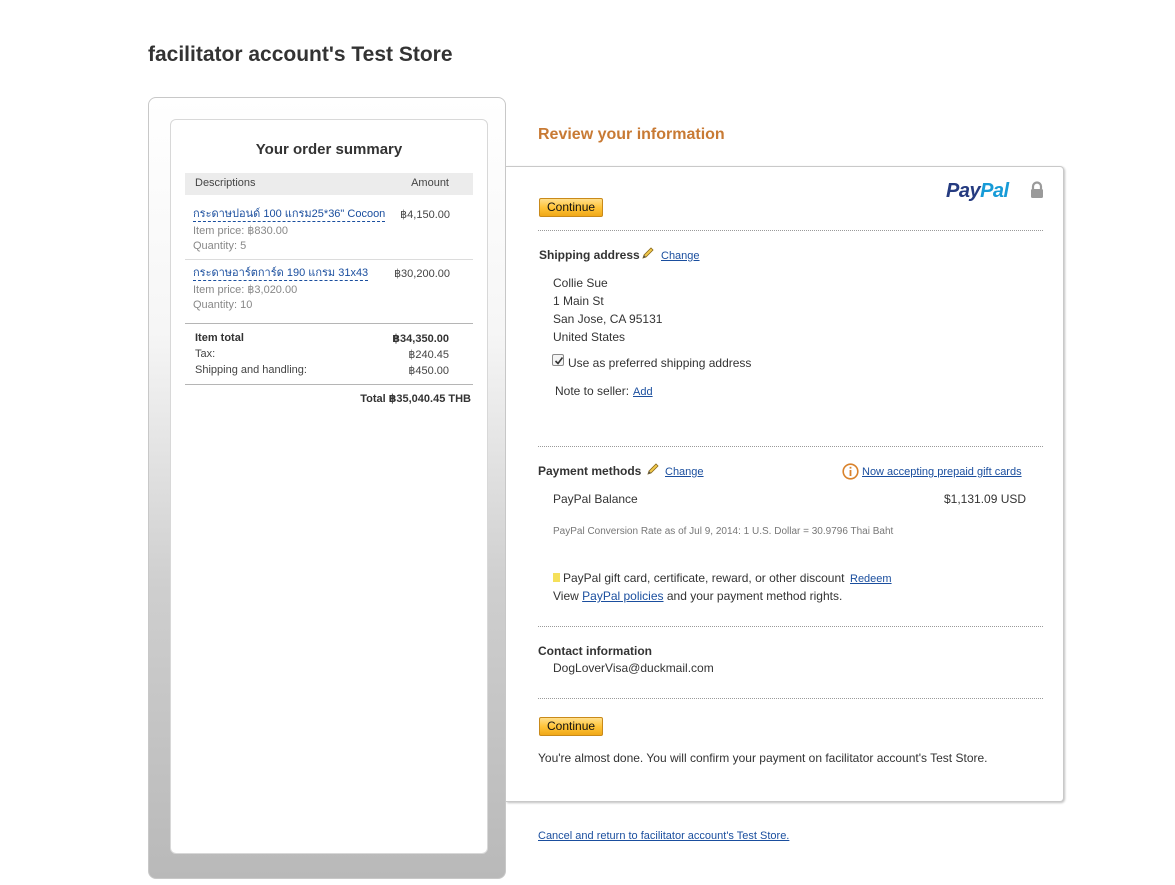  I want to click on order-item-price: Item price: ฿3,020.00, so click(245, 290).